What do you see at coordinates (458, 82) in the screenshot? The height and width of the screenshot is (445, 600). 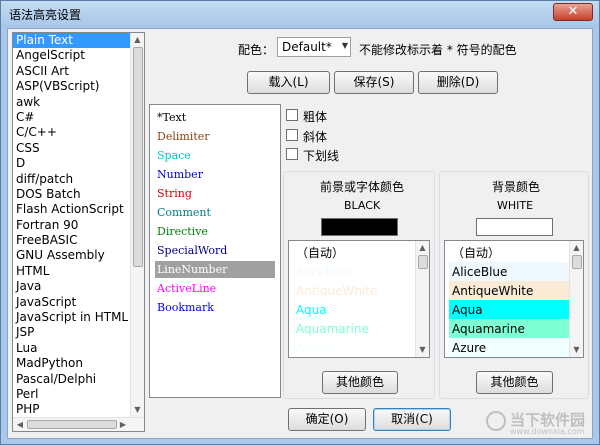 I see `delete-button: 删除(D)` at bounding box center [458, 82].